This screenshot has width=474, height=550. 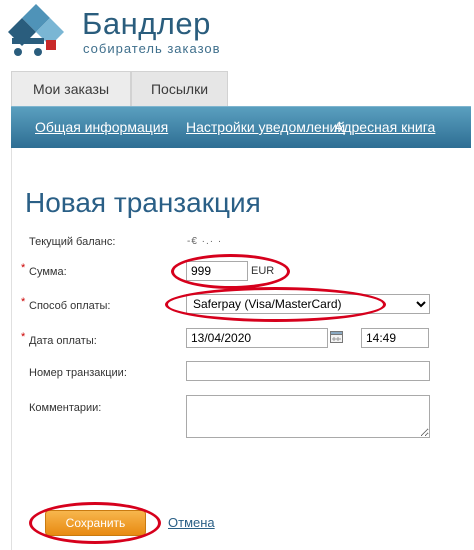 What do you see at coordinates (308, 416) in the screenshot?
I see `comments-textarea` at bounding box center [308, 416].